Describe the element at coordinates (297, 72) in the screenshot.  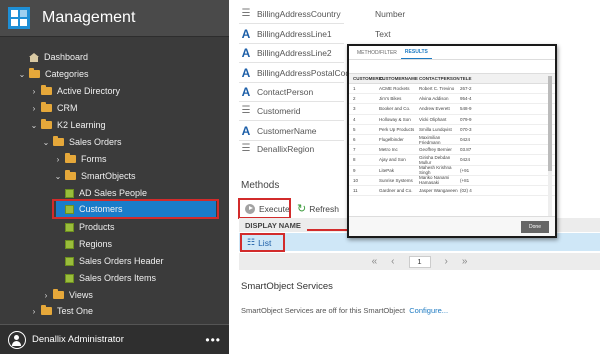
I see `property-row: A BillingAddressPostalCode` at that location.